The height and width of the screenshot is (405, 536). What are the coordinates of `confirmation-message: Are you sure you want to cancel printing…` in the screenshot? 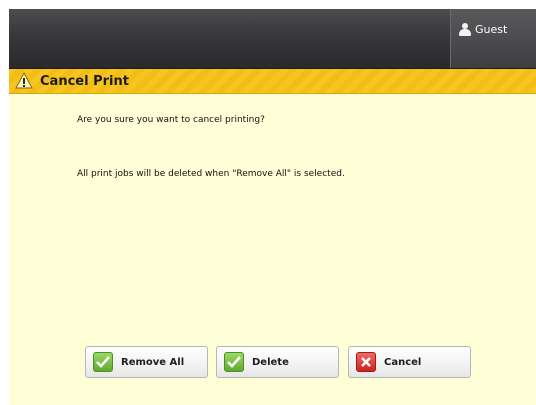 It's located at (171, 120).